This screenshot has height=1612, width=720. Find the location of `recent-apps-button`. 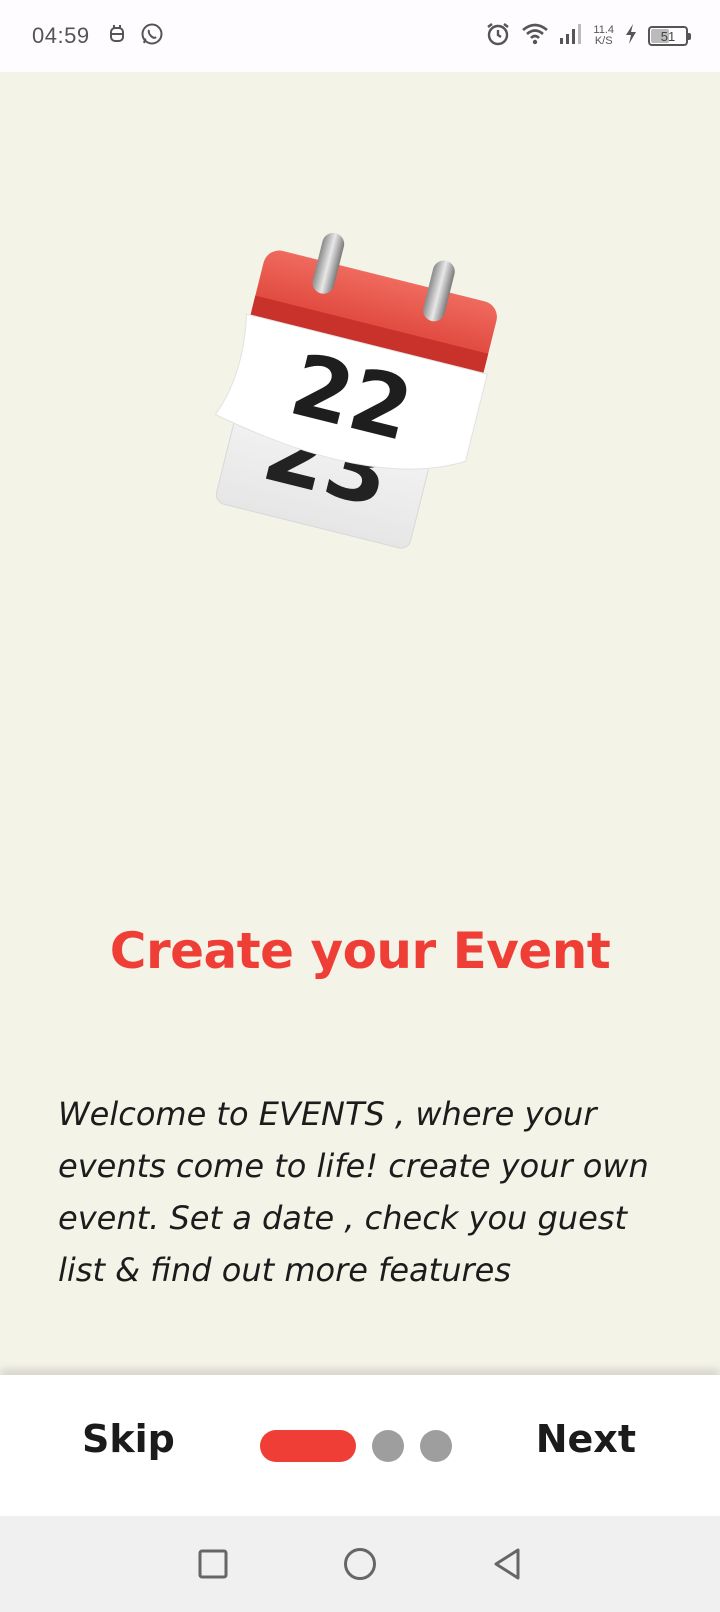

recent-apps-button is located at coordinates (213, 1564).